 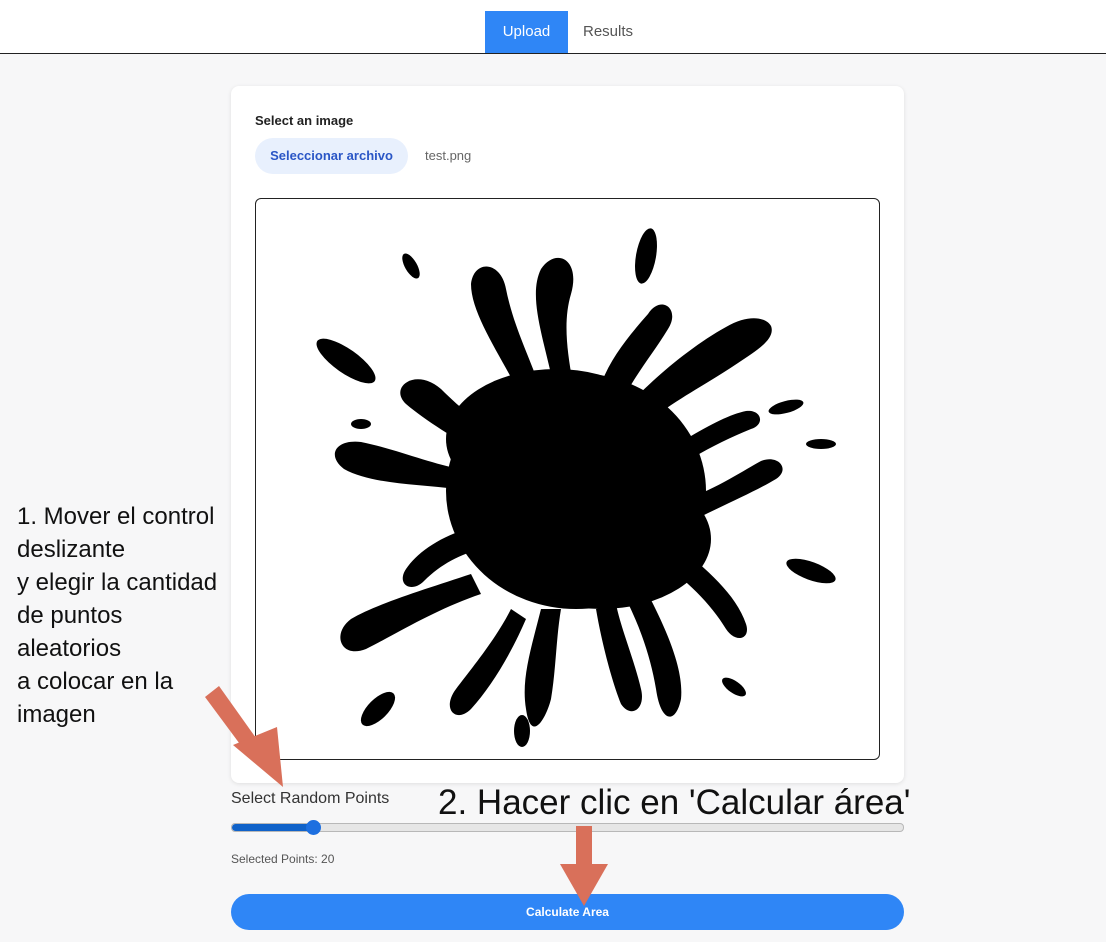 What do you see at coordinates (313, 827) in the screenshot?
I see `slider-thumb` at bounding box center [313, 827].